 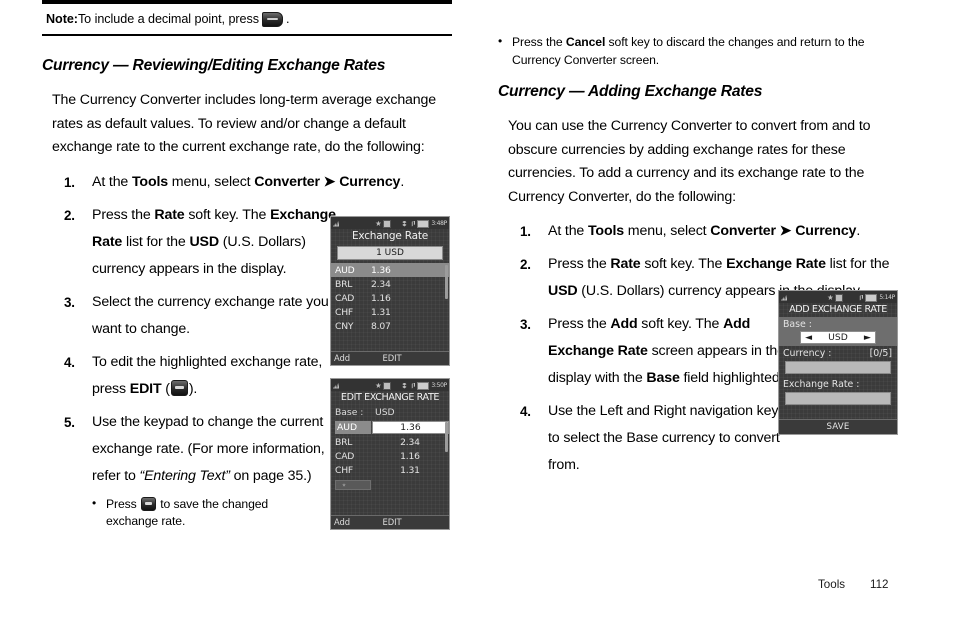 I want to click on currency-value: 2.34, so click(x=410, y=442).